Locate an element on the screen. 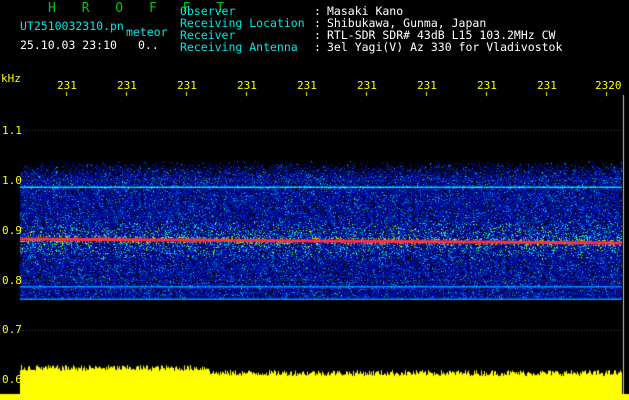 This screenshot has width=629, height=400. y-tick-label: 0.7 is located at coordinates (12, 329).